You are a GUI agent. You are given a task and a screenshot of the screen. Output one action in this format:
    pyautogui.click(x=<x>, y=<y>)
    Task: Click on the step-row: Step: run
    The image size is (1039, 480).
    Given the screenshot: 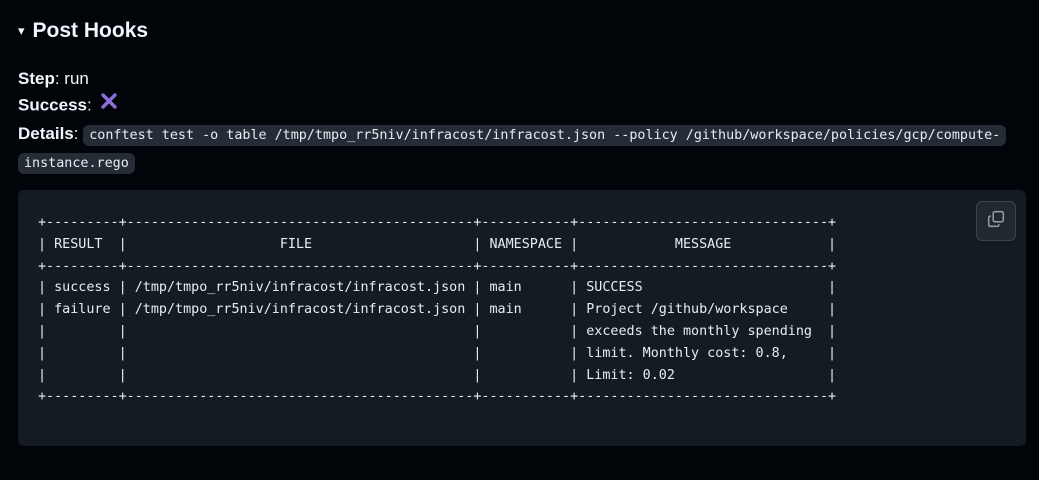 What is the action you would take?
    pyautogui.click(x=53, y=79)
    